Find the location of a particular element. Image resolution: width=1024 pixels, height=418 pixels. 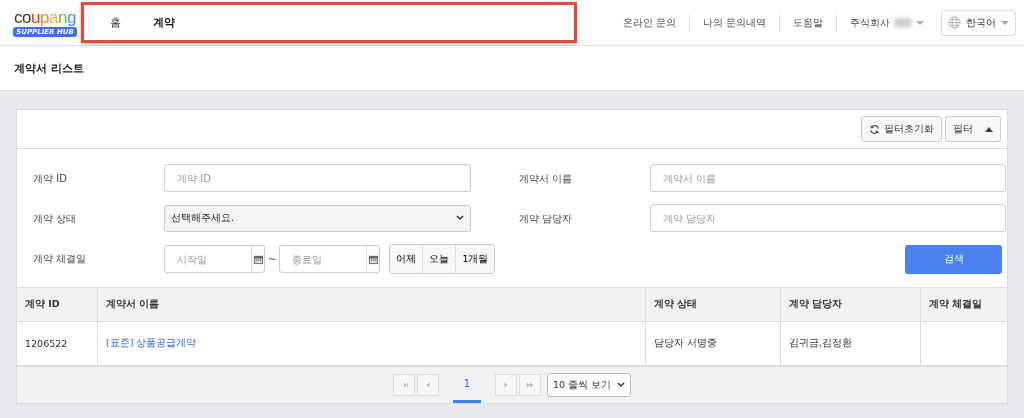

header-link: 나의 문의내역 is located at coordinates (734, 22).